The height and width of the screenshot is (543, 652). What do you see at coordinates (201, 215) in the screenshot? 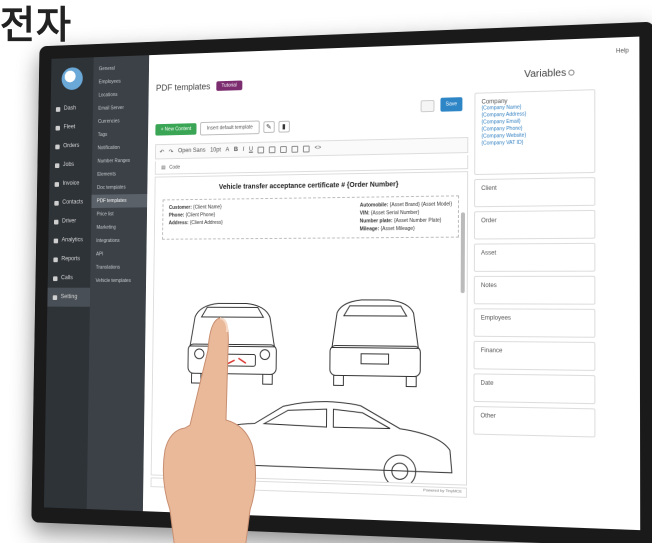
I see `field-value: {Client Phone}` at bounding box center [201, 215].